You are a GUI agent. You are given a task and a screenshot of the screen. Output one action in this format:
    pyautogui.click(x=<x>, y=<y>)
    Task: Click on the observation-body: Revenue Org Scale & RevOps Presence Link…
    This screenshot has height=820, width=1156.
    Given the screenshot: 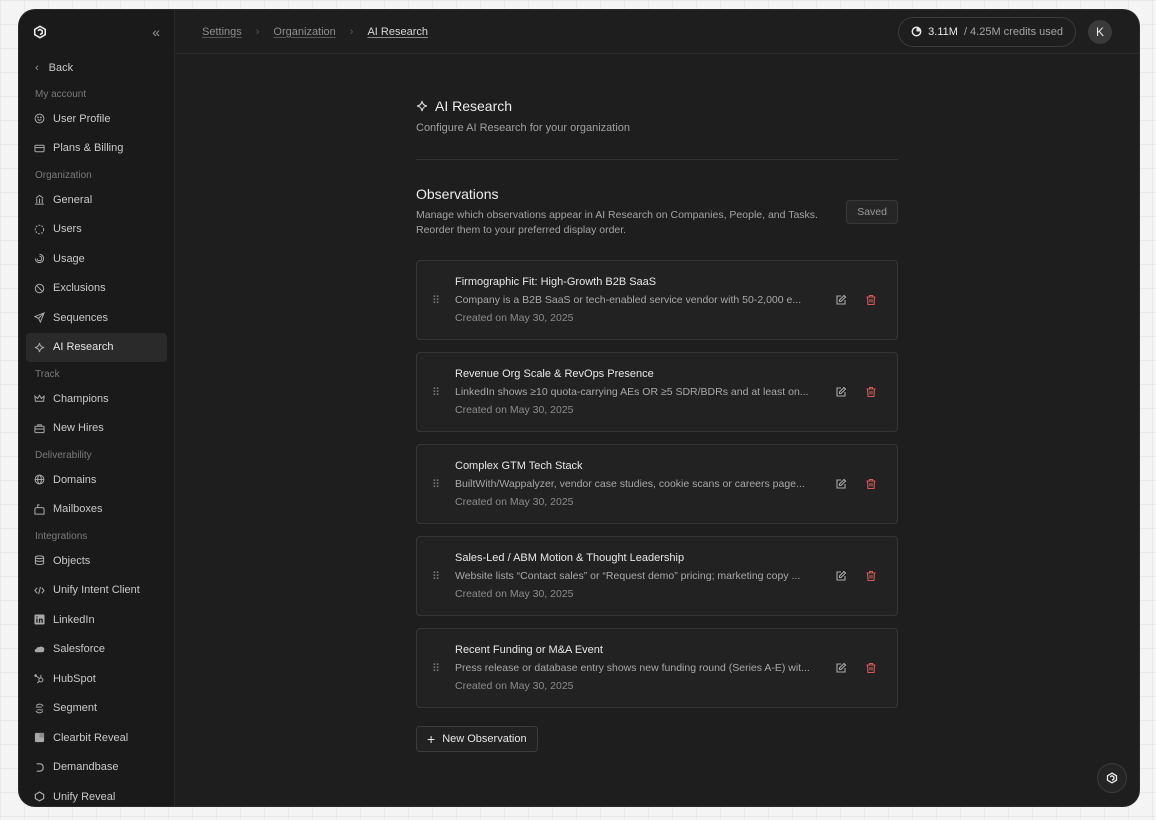 What is the action you would take?
    pyautogui.click(x=639, y=392)
    